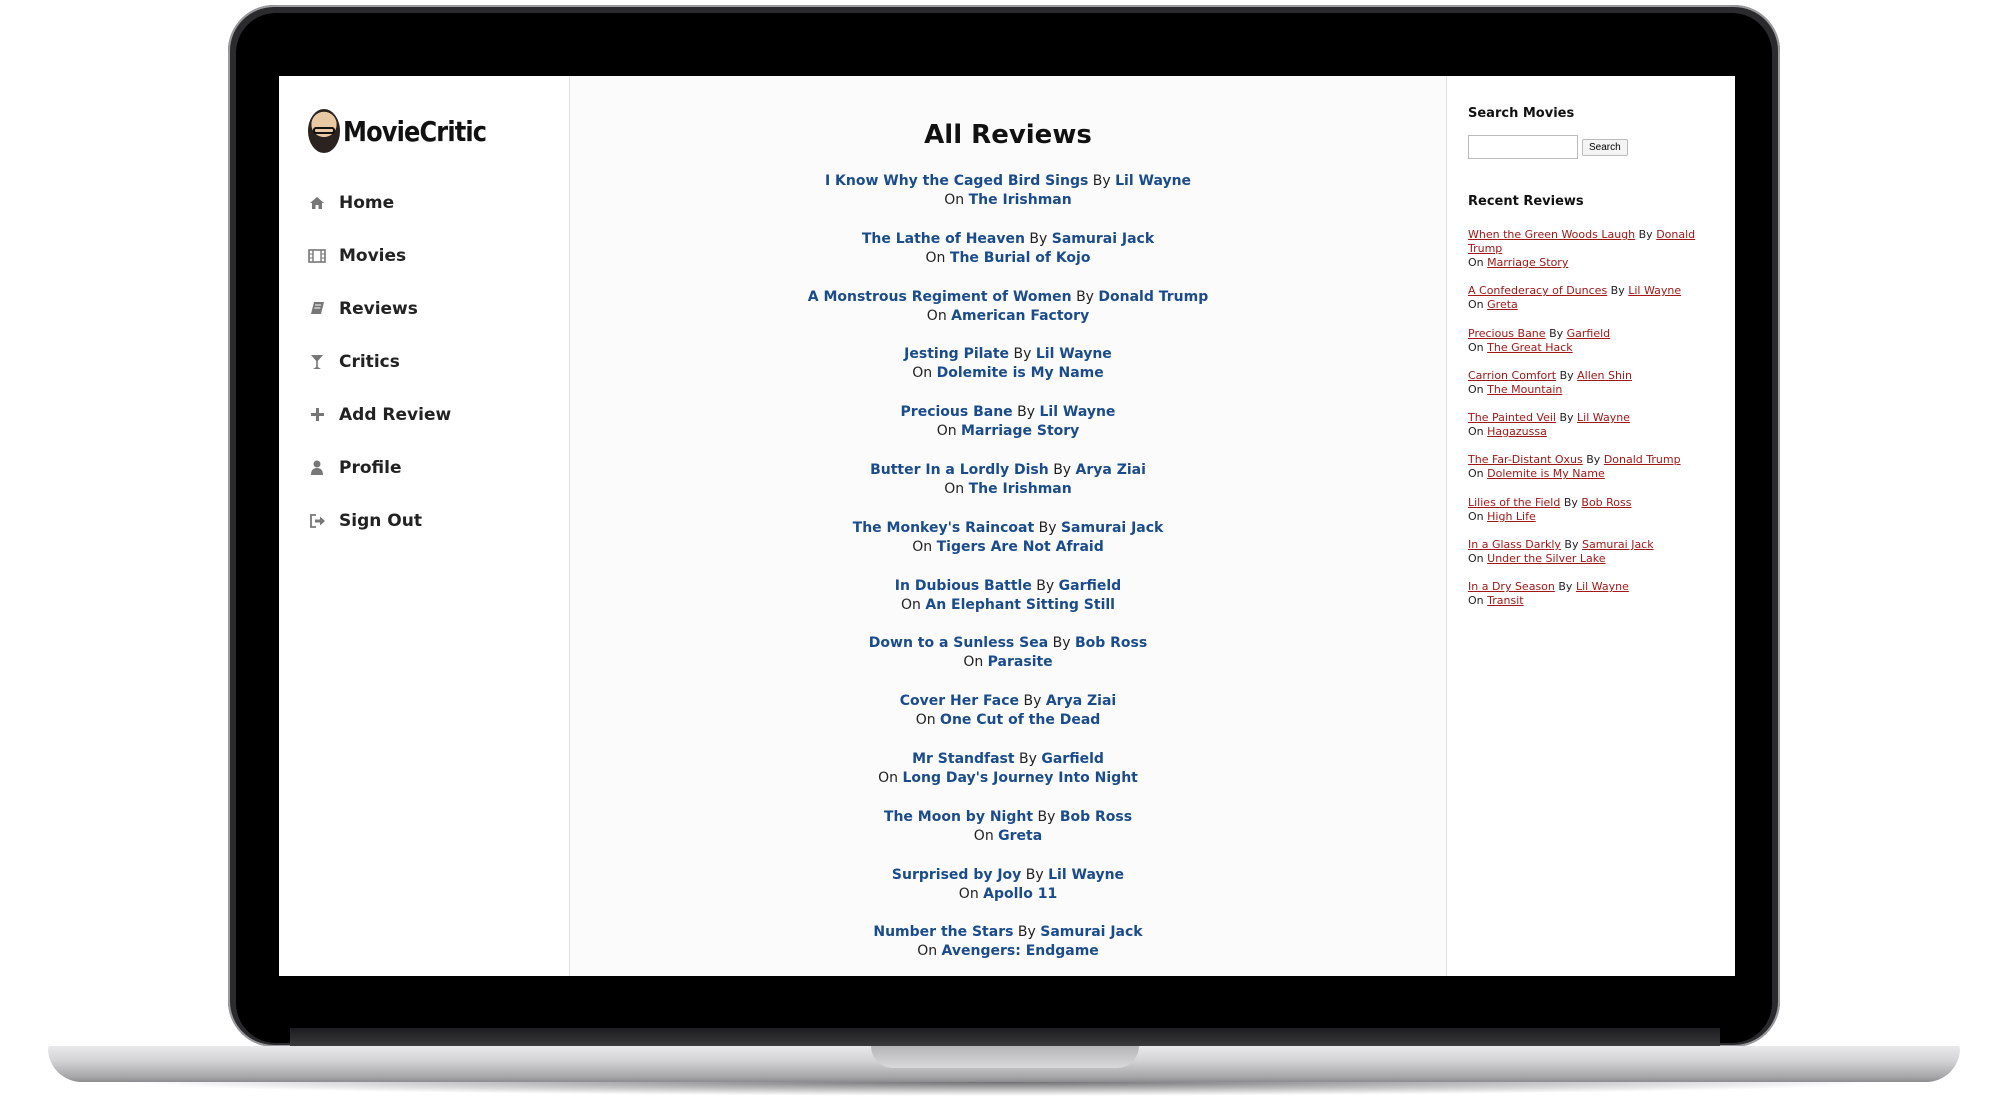 Image resolution: width=2000 pixels, height=1111 pixels. Describe the element at coordinates (1512, 417) in the screenshot. I see `recent-review-title-link: The Painted Veil` at that location.